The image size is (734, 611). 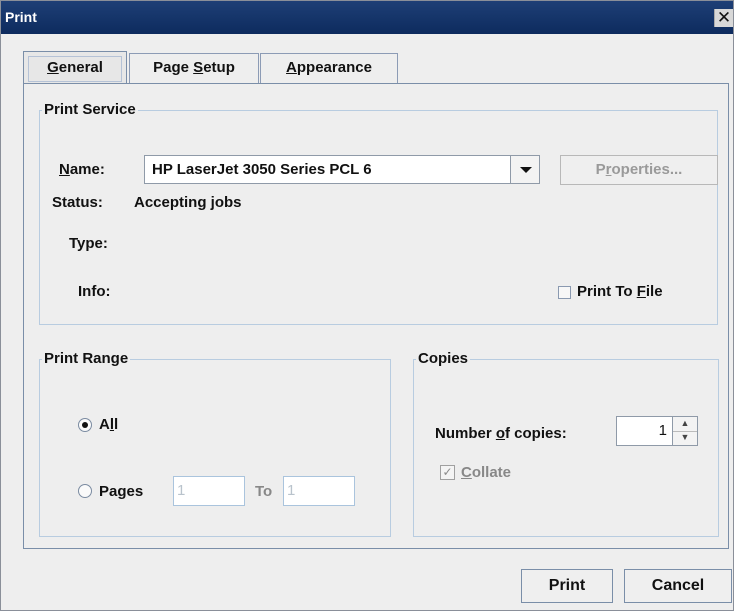 I want to click on tab-page-setup: Page Setup, so click(x=194, y=68).